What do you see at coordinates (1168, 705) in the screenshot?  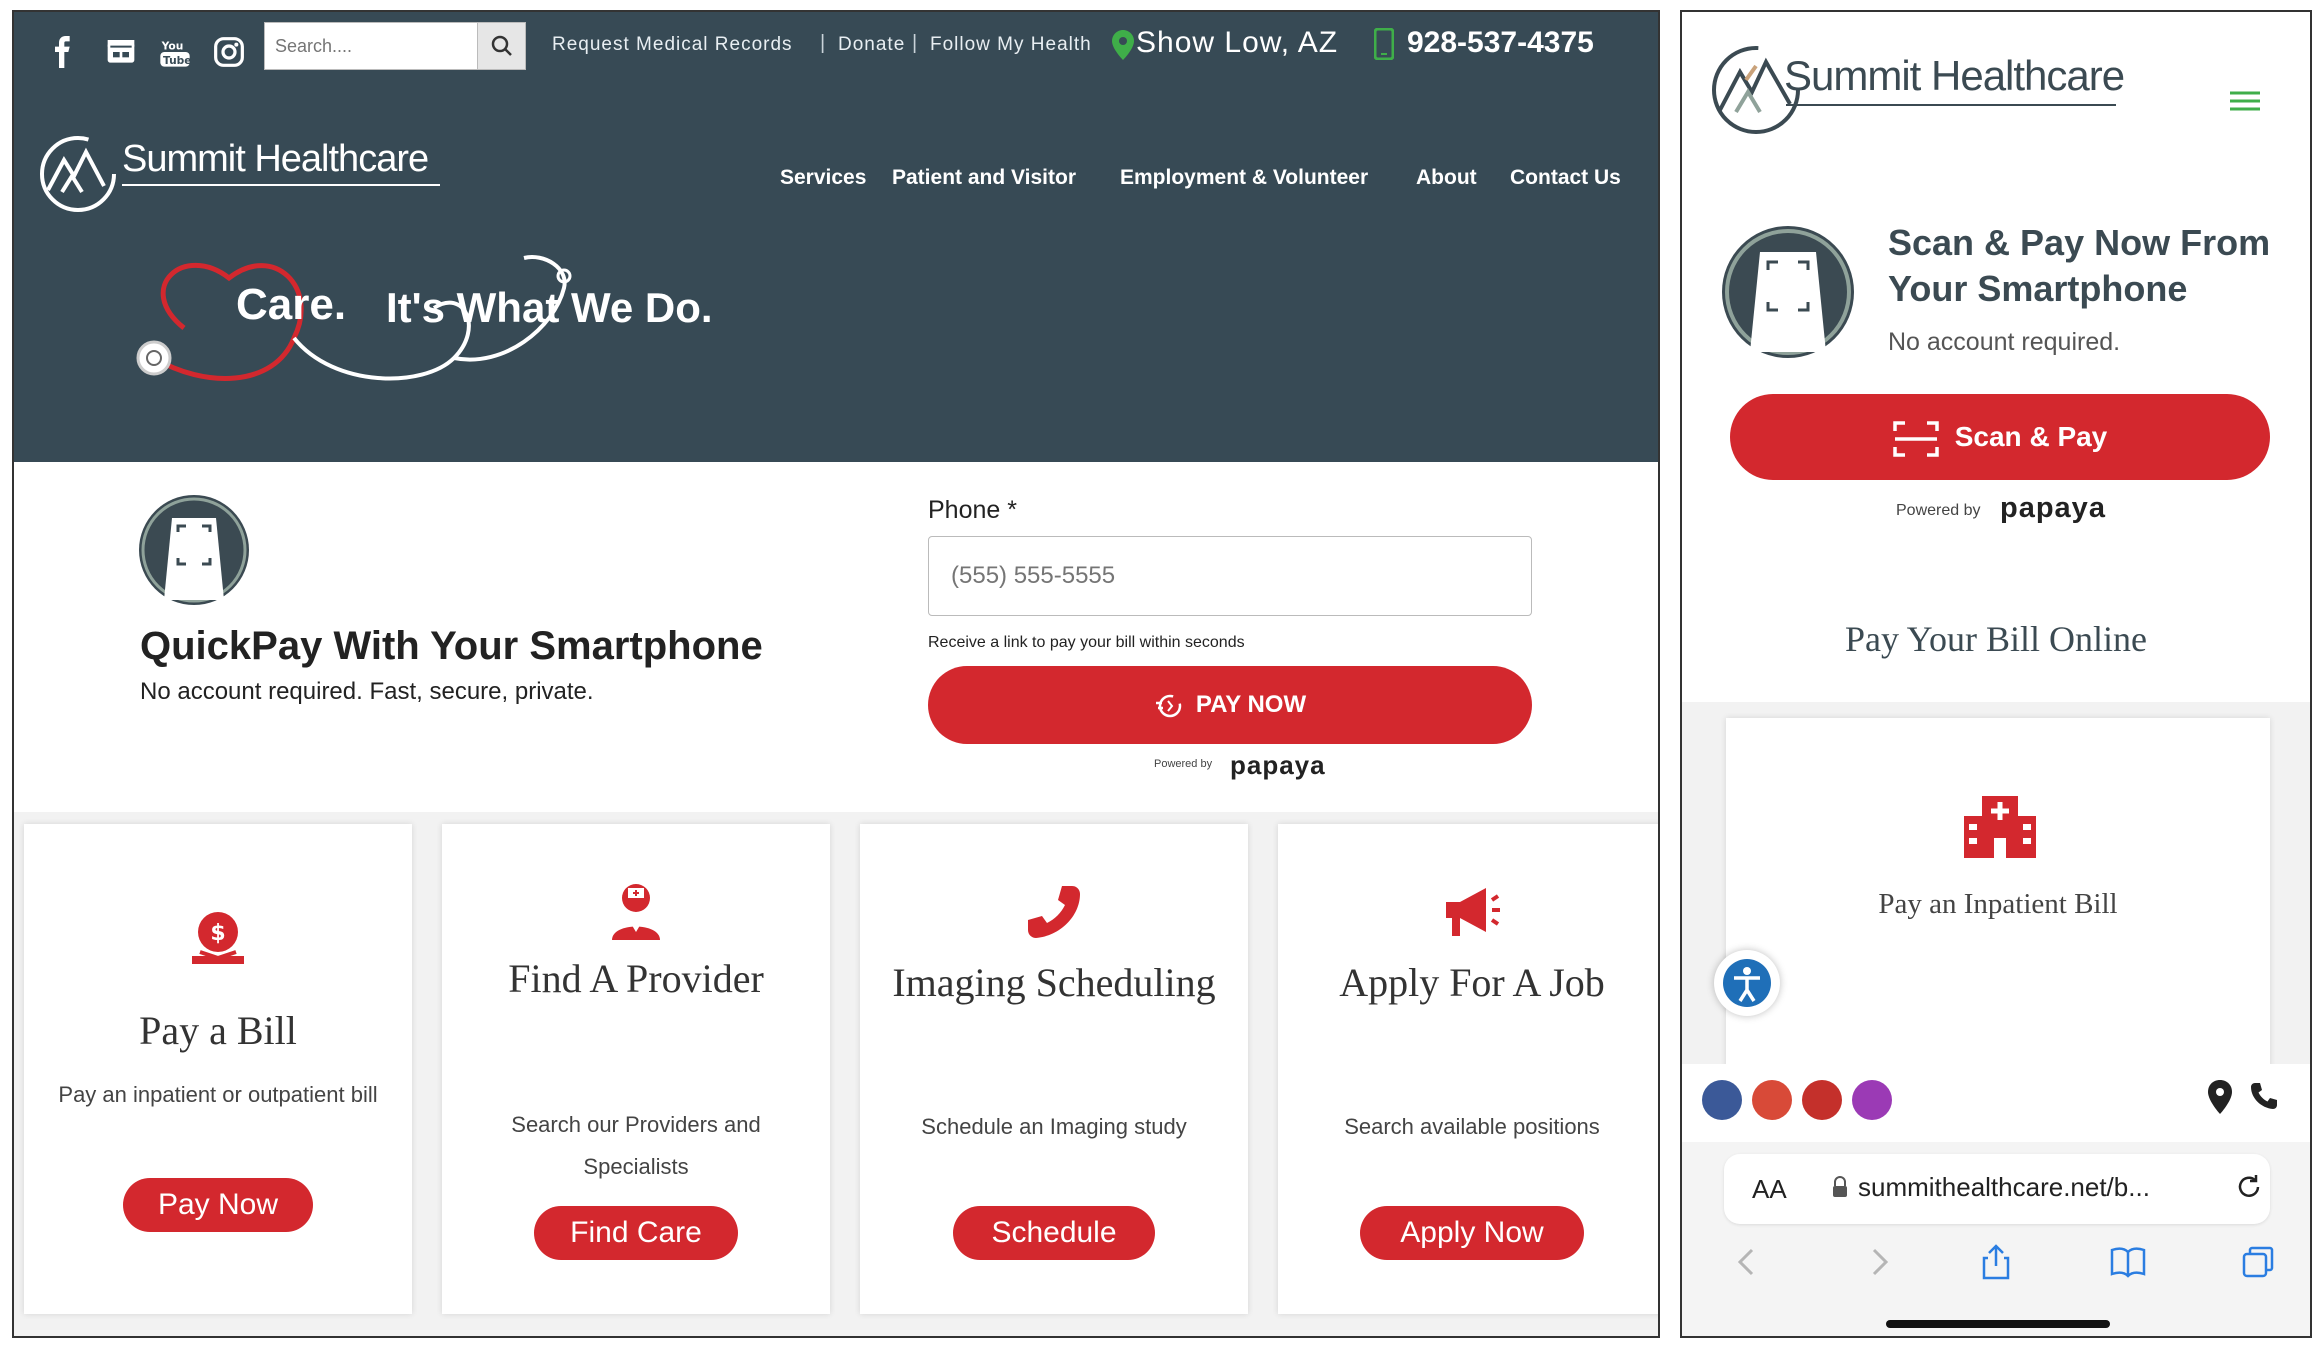 I see `fast-pay-icon` at bounding box center [1168, 705].